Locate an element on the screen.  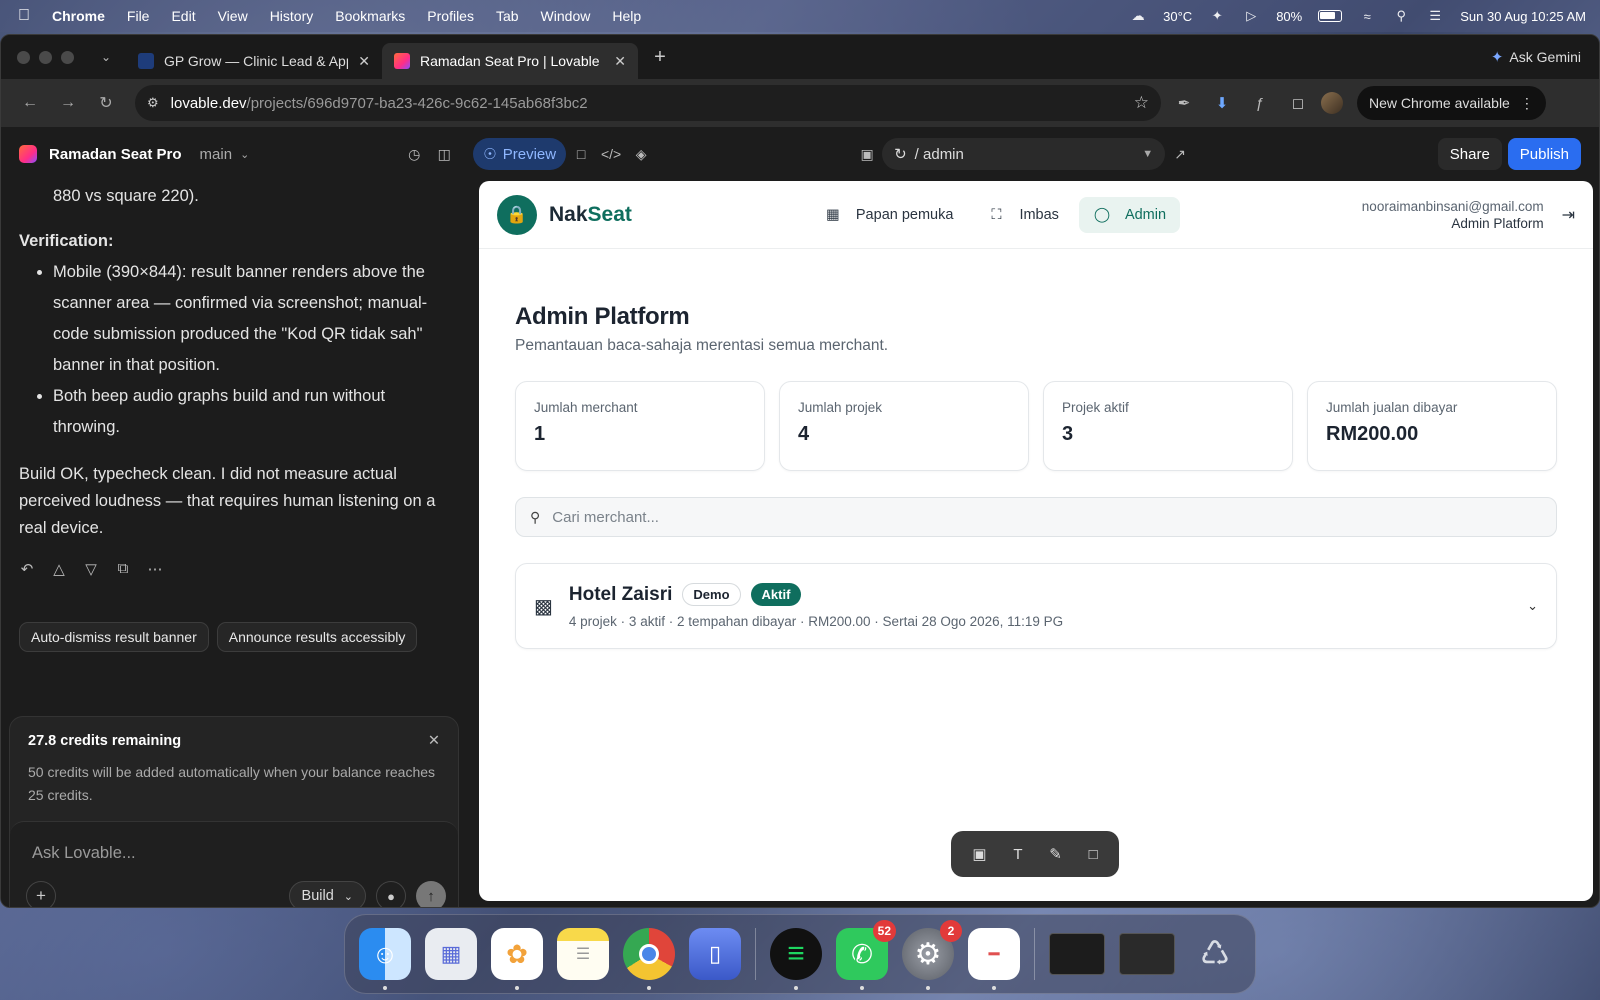
text-tool-icon: T is located at coordinates (1017, 854).